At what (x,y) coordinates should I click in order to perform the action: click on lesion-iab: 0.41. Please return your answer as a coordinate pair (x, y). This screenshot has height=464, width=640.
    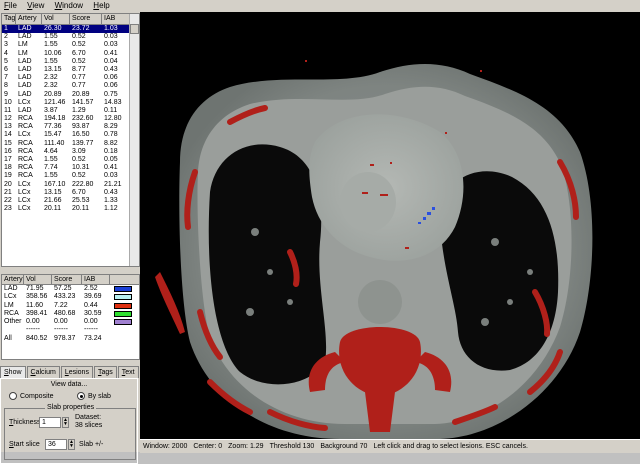
    Looking at the image, I should click on (111, 53).